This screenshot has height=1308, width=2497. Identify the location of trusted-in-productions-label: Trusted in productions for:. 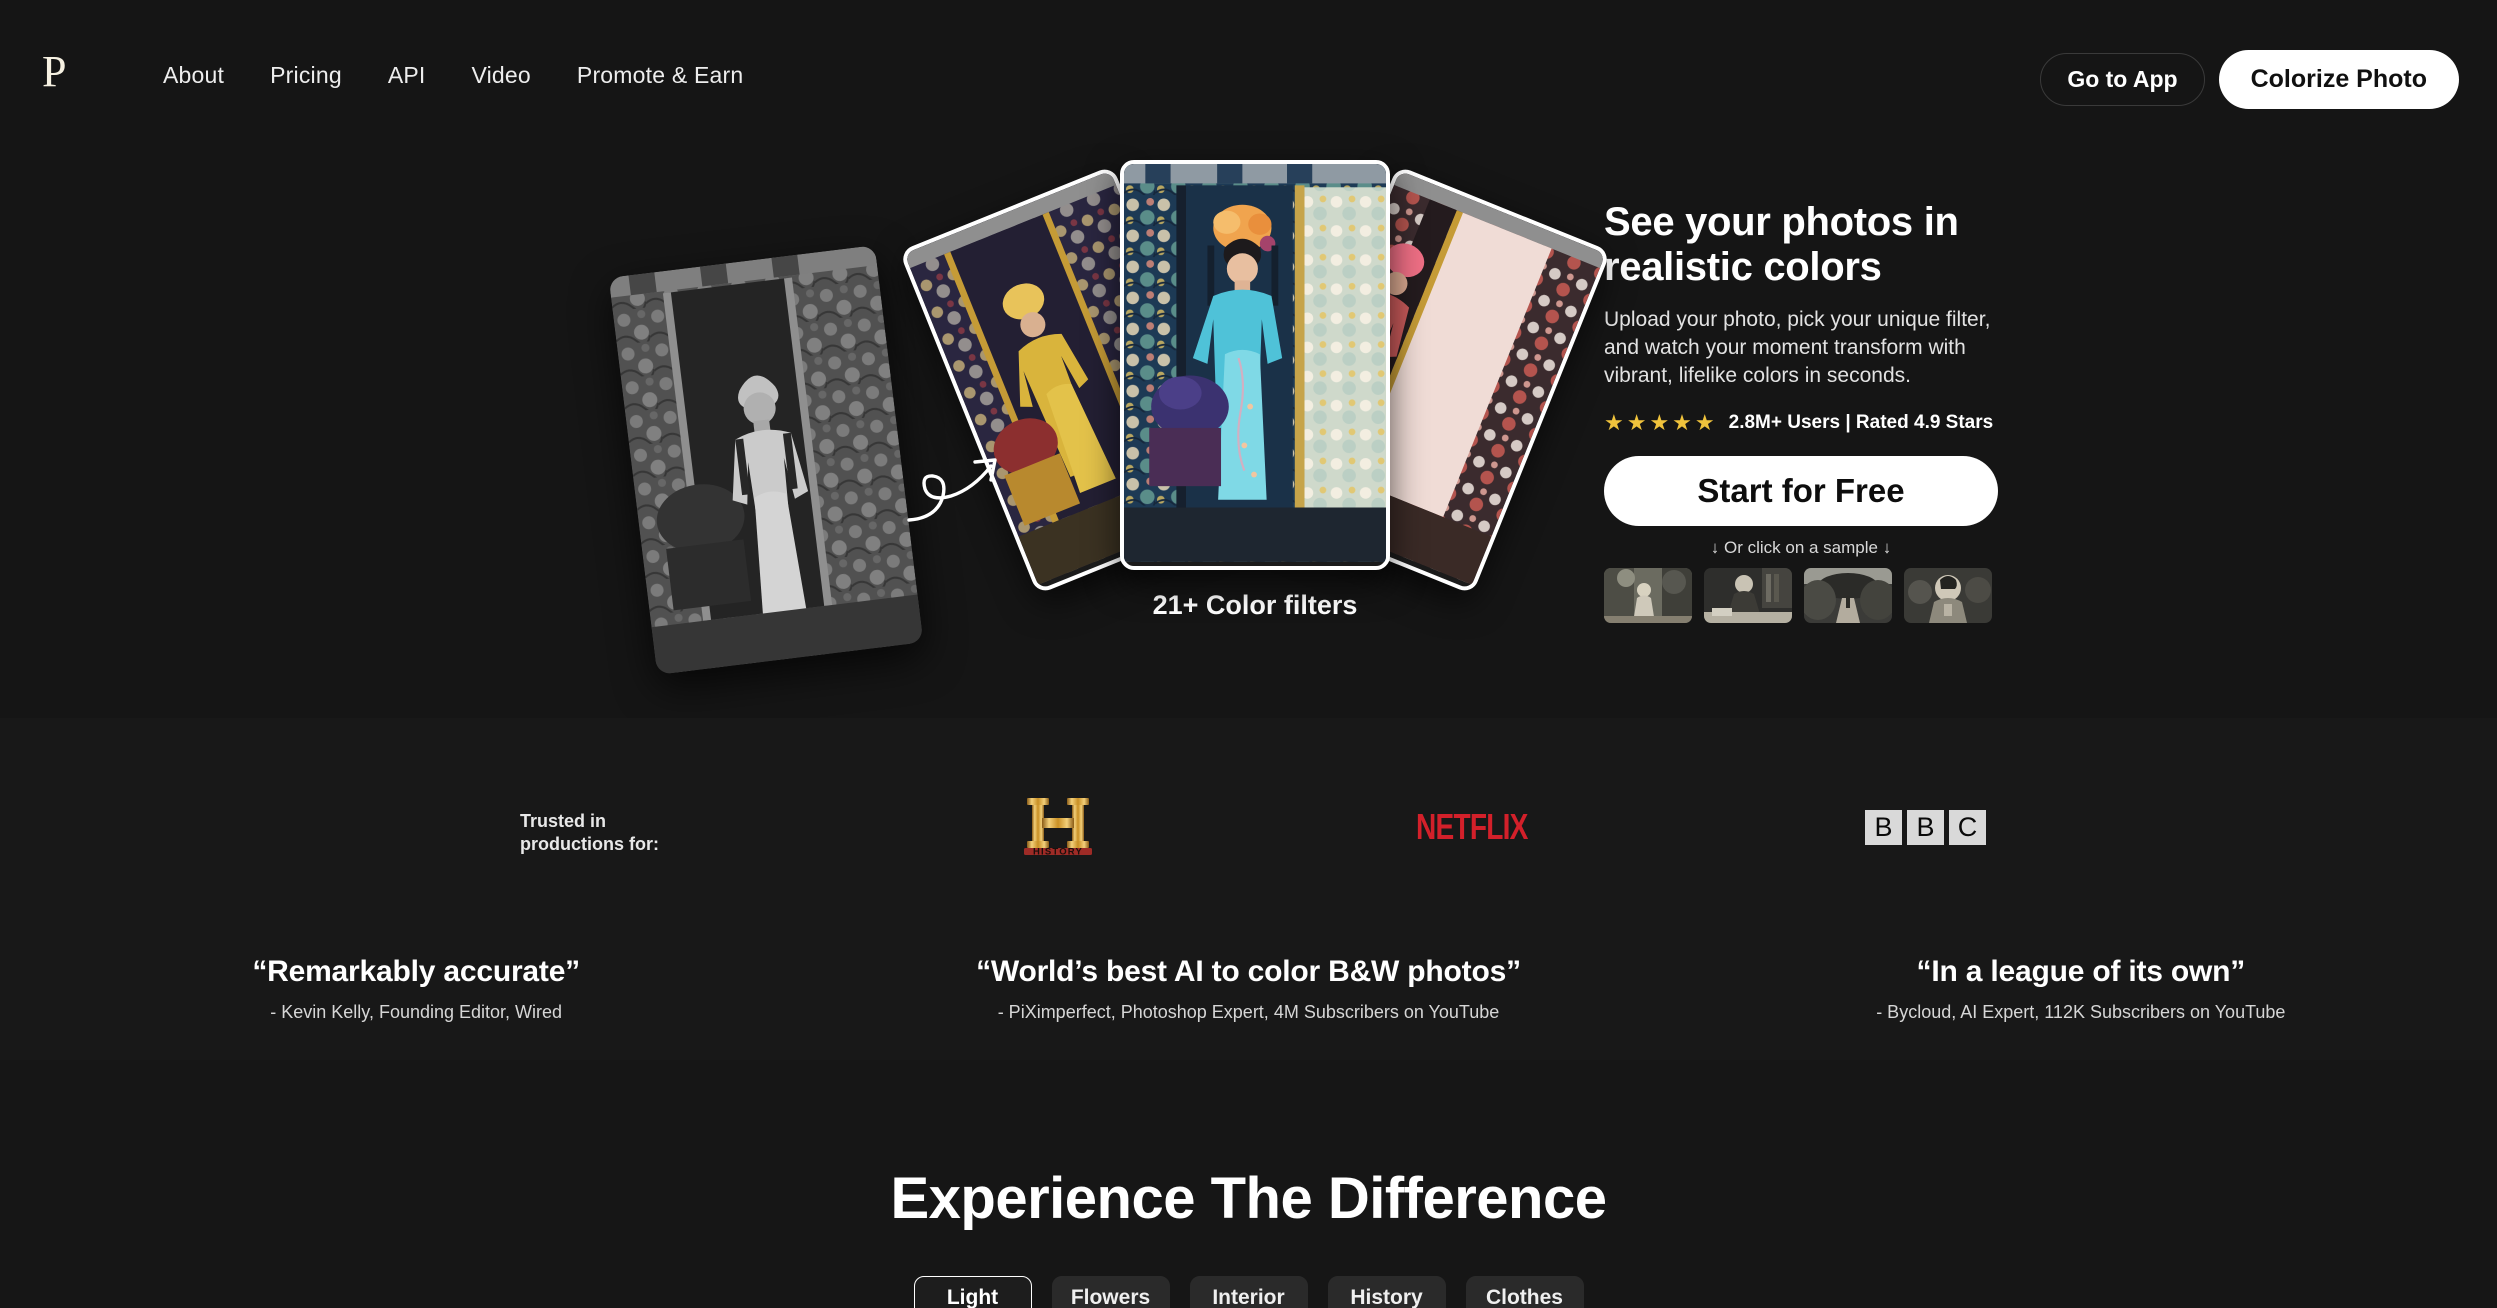
(670, 833).